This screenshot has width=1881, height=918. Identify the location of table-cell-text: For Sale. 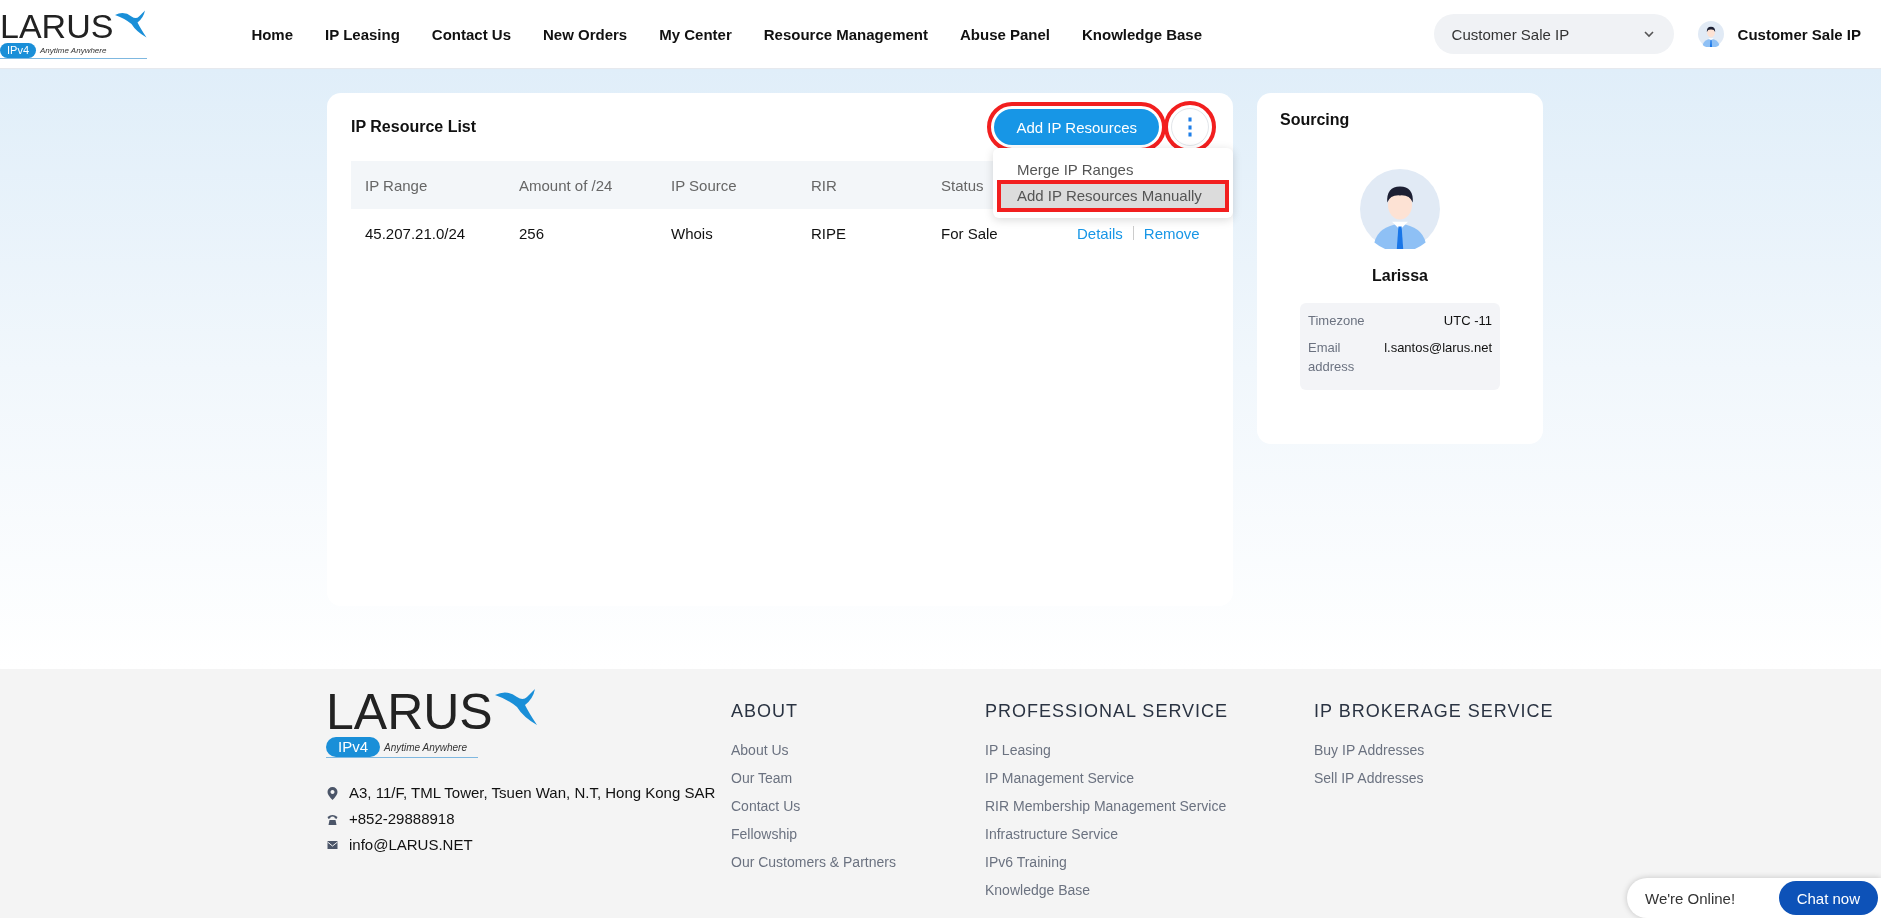
(970, 233).